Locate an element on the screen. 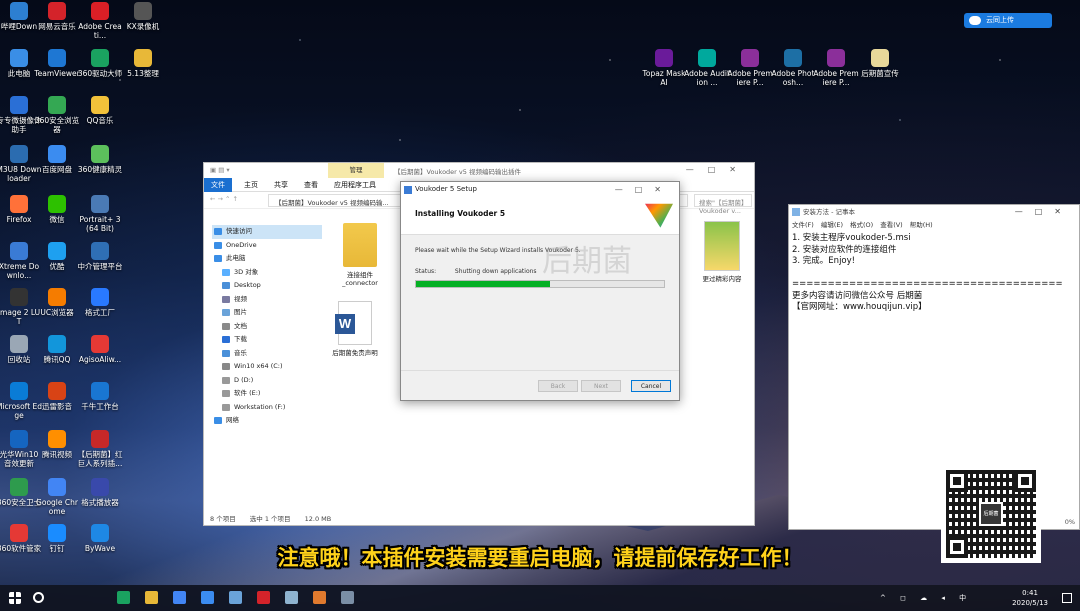 This screenshot has width=1080, height=611. ribbon-file-tab: 文件 is located at coordinates (218, 185).